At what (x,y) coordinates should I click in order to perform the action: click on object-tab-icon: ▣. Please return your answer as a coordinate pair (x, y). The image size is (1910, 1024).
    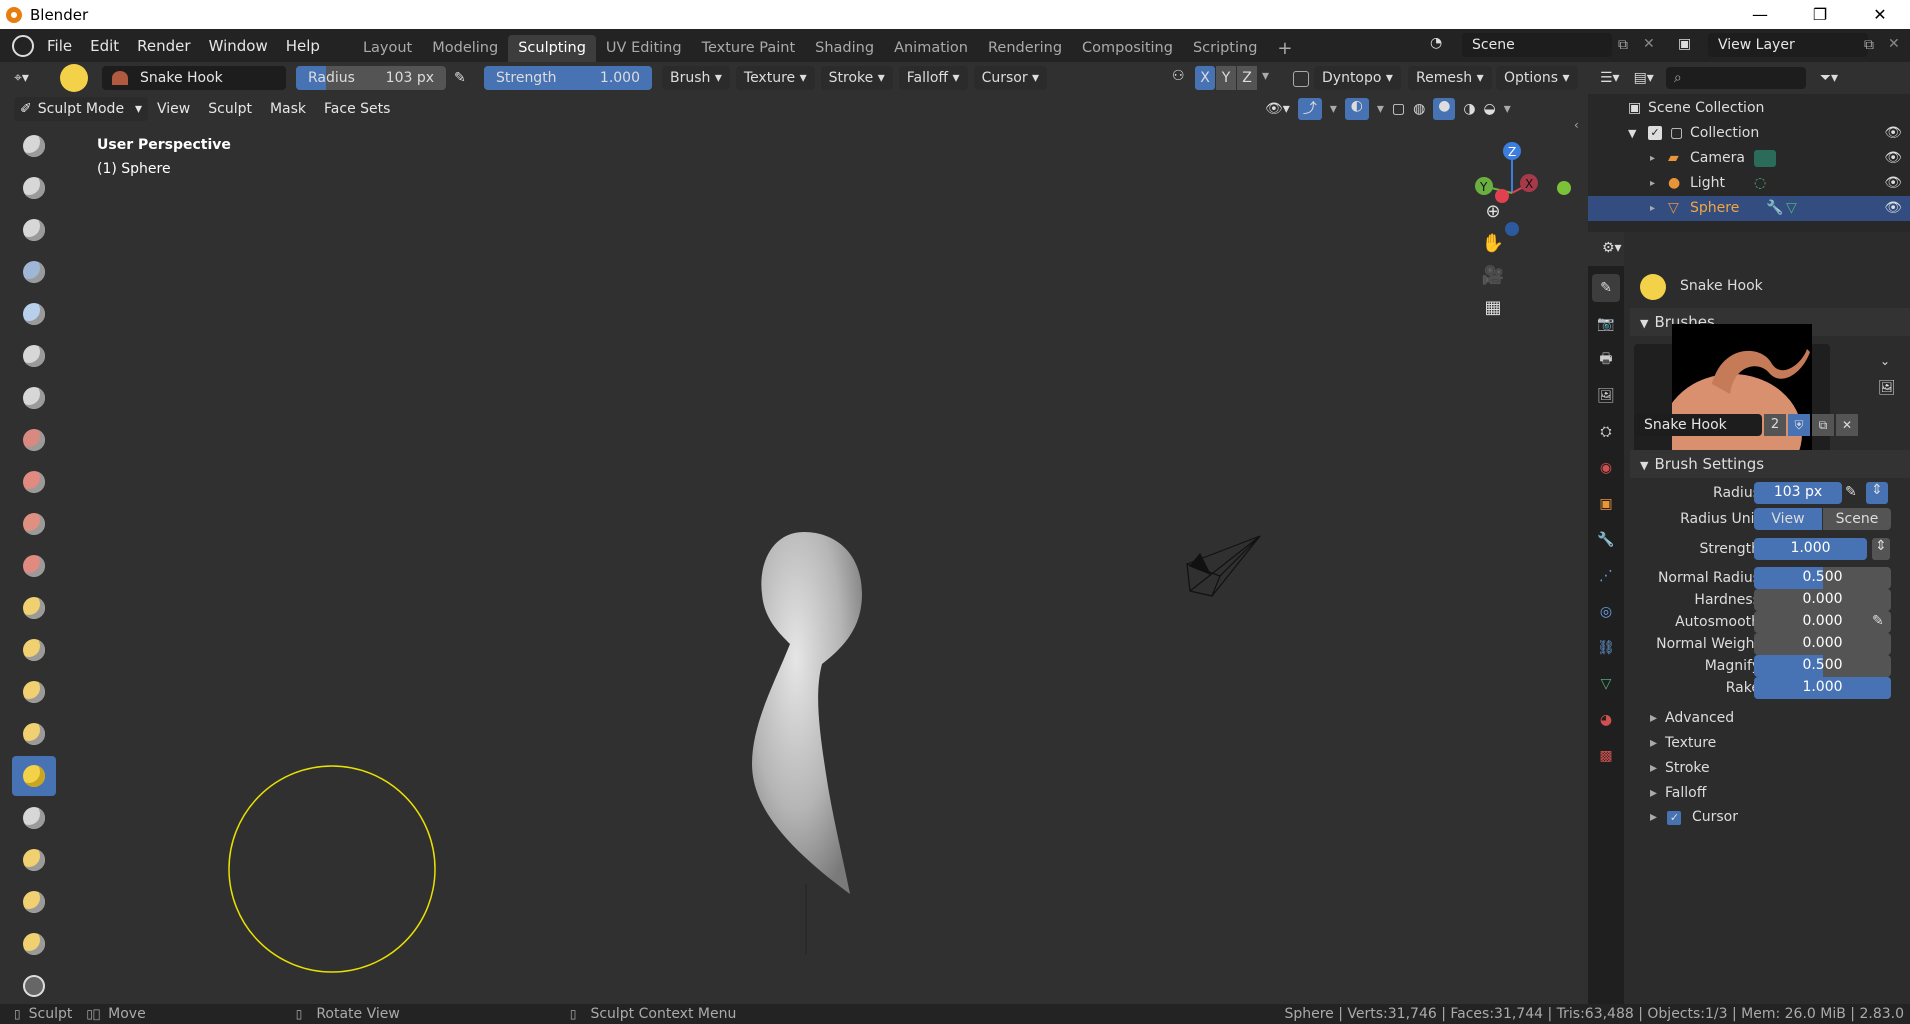
    Looking at the image, I should click on (1606, 504).